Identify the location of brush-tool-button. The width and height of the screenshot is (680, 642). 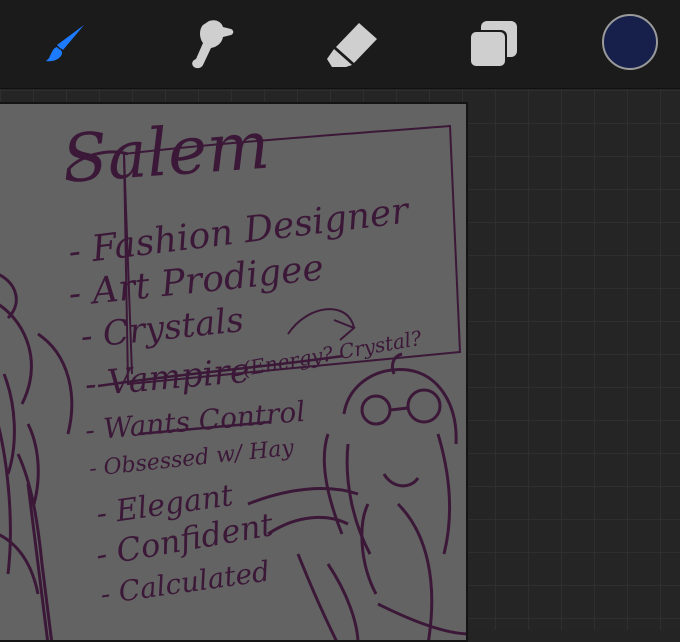
(66, 44).